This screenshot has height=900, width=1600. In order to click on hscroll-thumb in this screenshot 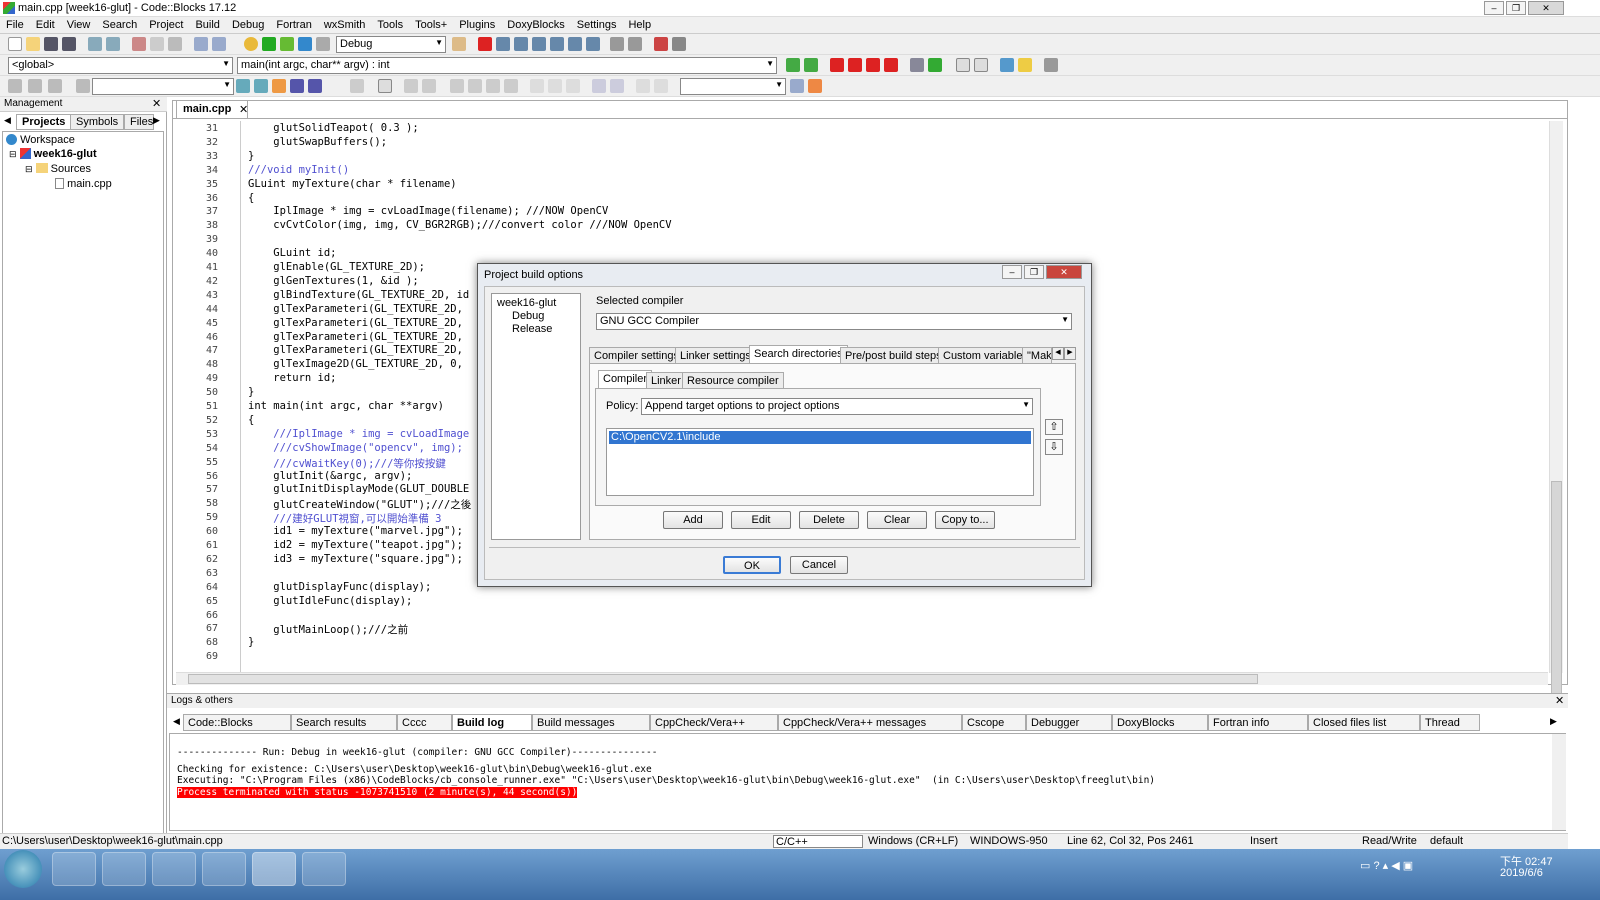, I will do `click(723, 679)`.